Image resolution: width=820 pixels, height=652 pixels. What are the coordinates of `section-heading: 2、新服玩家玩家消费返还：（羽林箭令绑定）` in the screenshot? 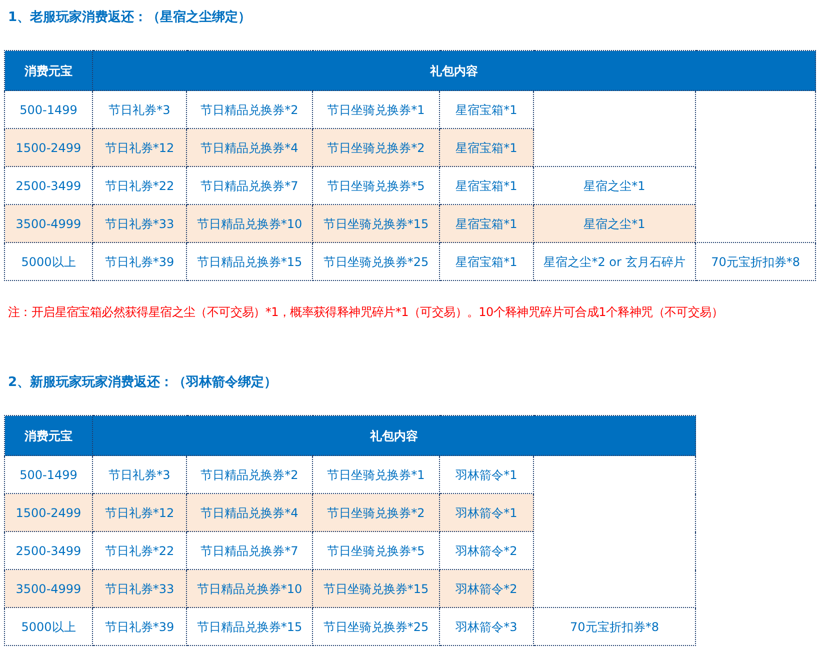 It's located at (142, 383).